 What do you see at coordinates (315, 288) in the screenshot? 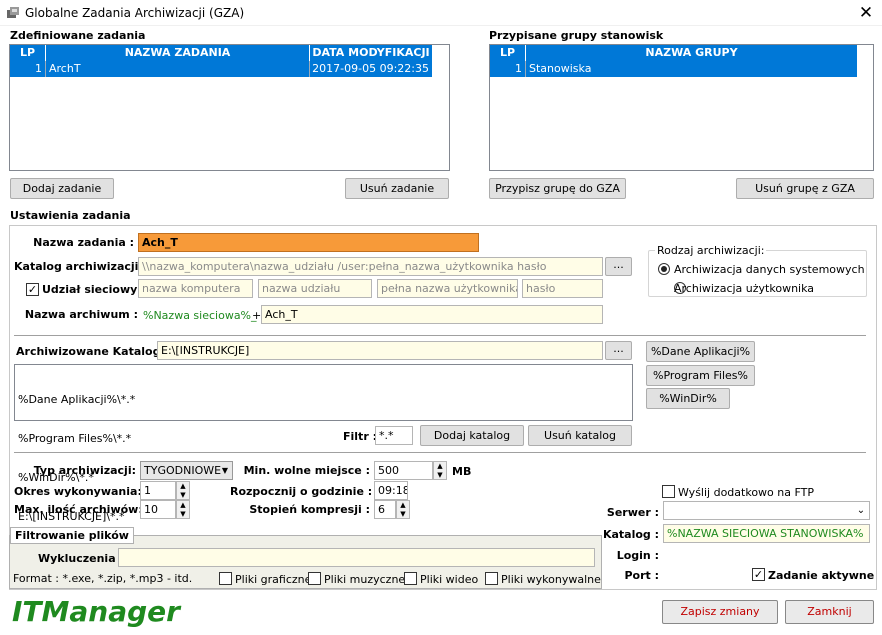
I see `share-name-field: nazwa udziału` at bounding box center [315, 288].